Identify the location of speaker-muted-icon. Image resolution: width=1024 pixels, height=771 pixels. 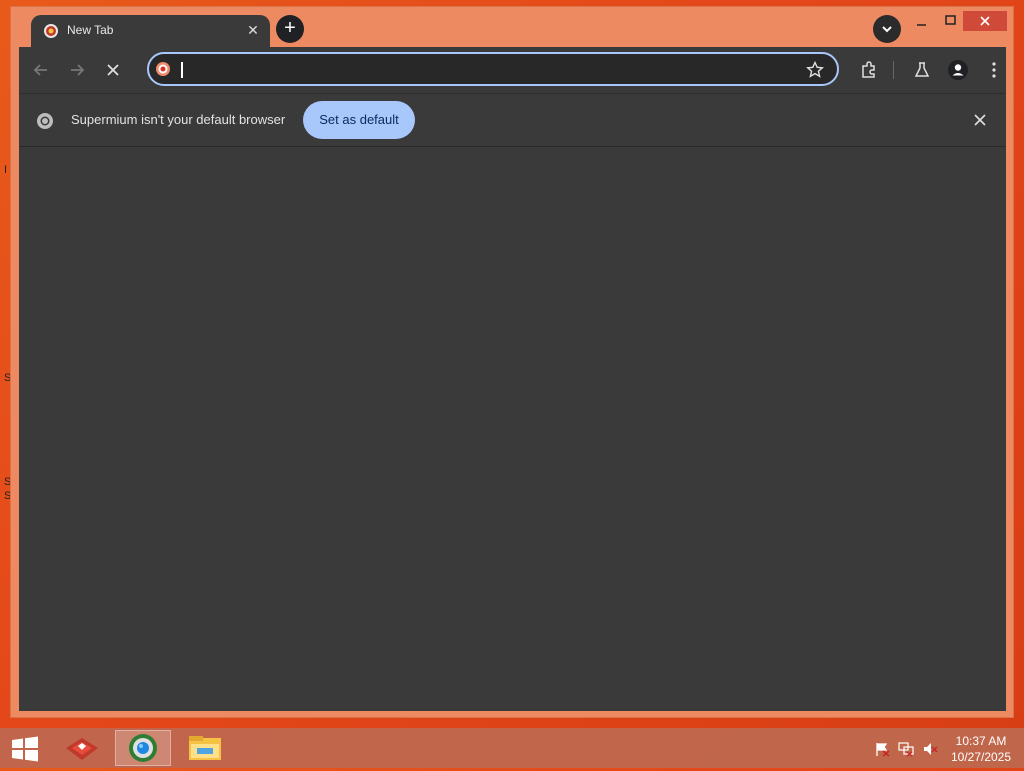
(930, 749).